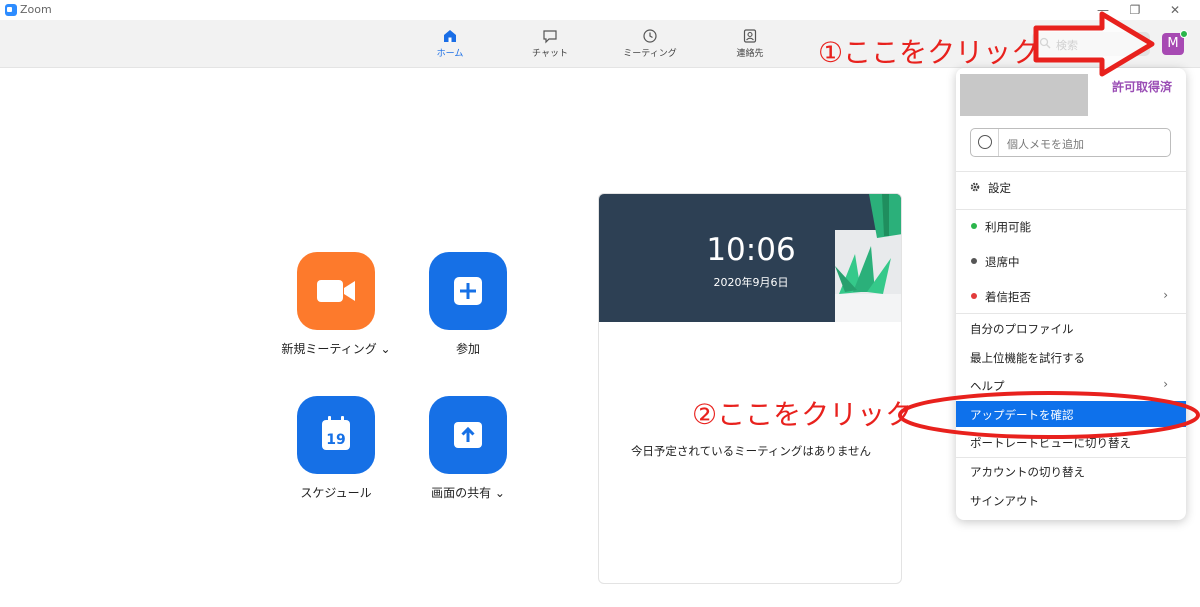  I want to click on tab-contacts: 連絡先, so click(750, 46).